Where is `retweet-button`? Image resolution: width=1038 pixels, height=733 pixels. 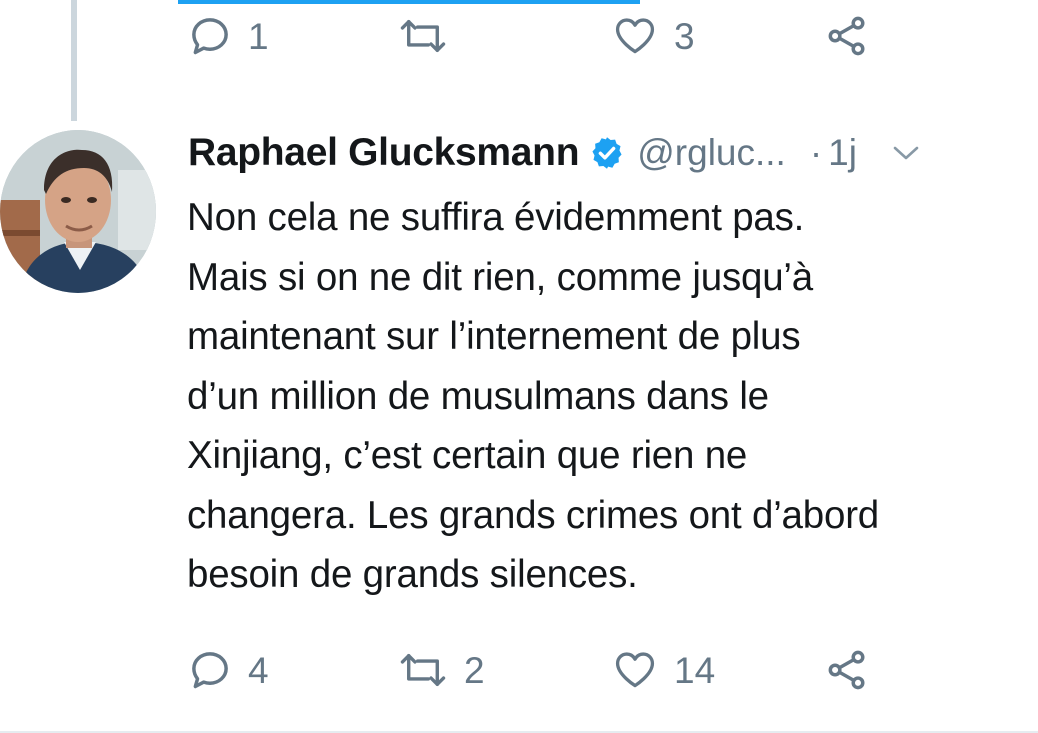
retweet-button is located at coordinates (431, 36).